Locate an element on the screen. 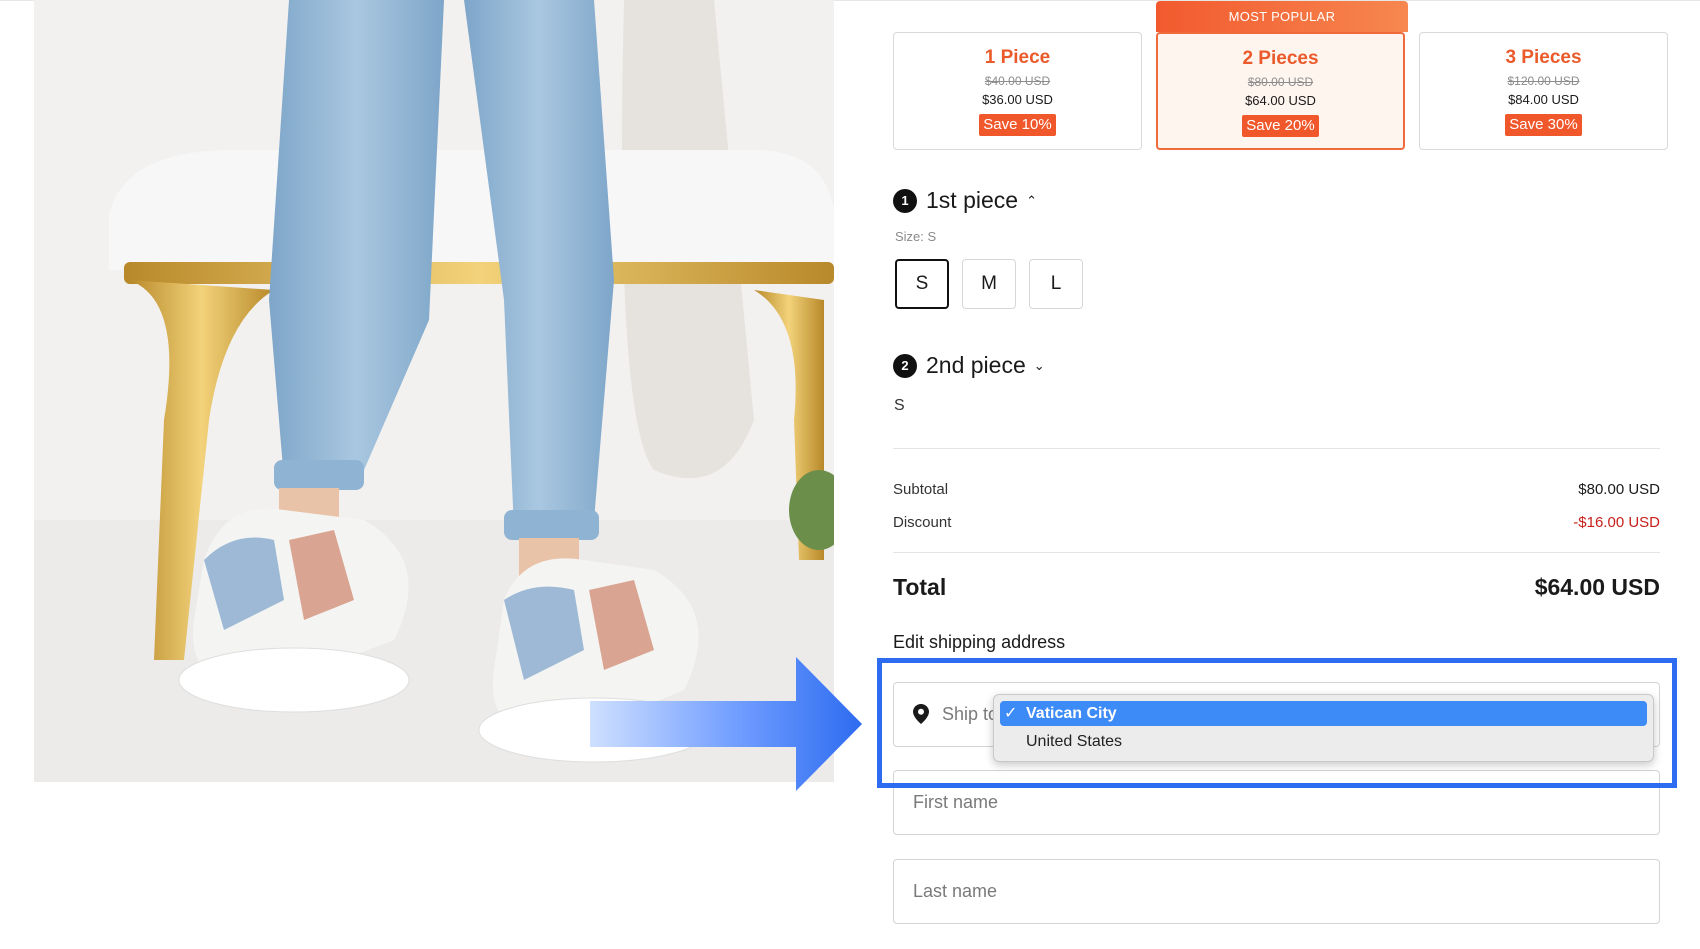 The height and width of the screenshot is (949, 1700). bundle-price: $64.00 USD is located at coordinates (1280, 100).